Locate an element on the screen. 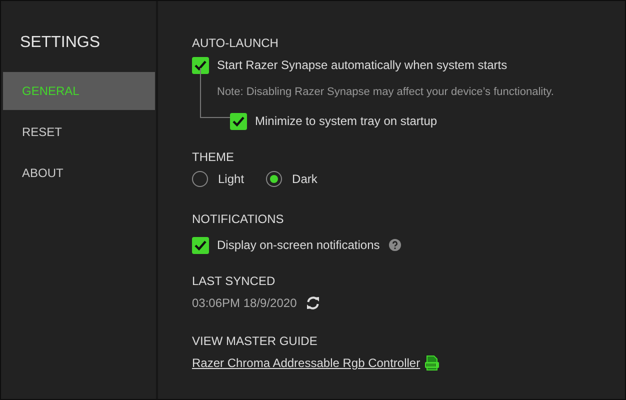 The height and width of the screenshot is (400, 626). sidebar-item: ABOUT is located at coordinates (79, 173).